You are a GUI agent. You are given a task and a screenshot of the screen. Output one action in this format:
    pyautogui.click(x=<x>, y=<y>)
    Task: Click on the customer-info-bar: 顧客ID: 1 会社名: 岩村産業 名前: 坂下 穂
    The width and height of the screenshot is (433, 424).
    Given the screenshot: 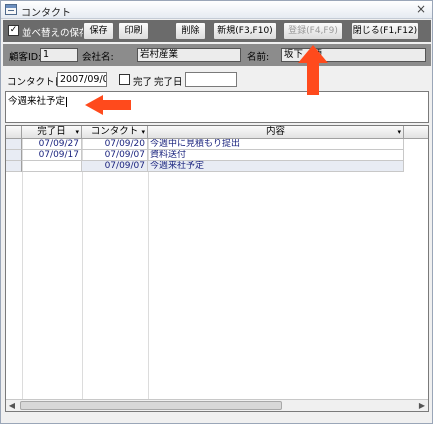 What is the action you would take?
    pyautogui.click(x=217, y=55)
    